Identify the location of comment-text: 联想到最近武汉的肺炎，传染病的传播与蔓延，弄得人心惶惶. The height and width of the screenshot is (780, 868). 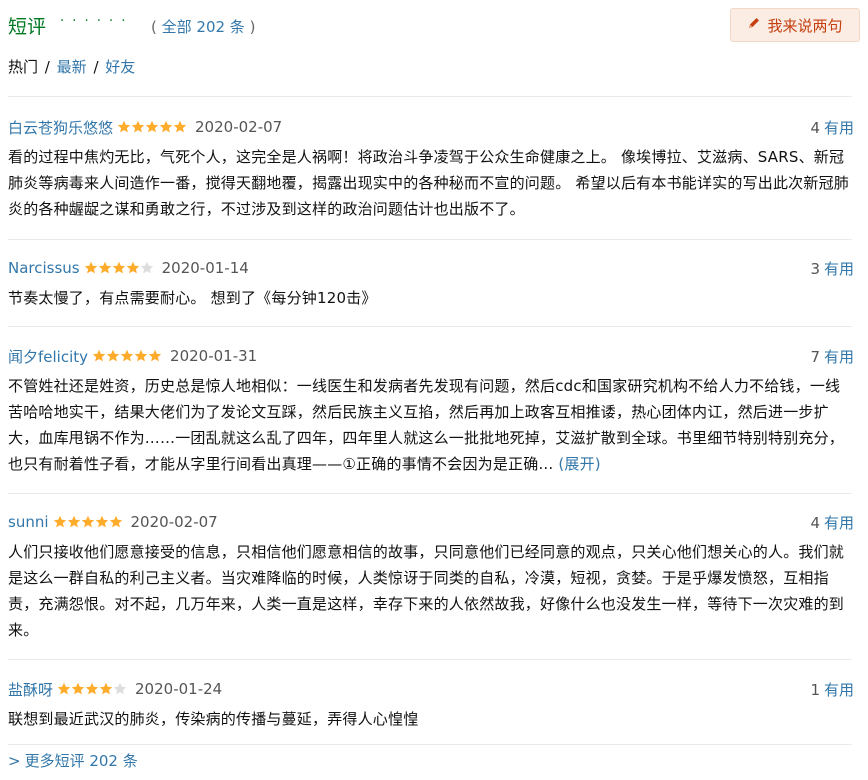
(431, 719).